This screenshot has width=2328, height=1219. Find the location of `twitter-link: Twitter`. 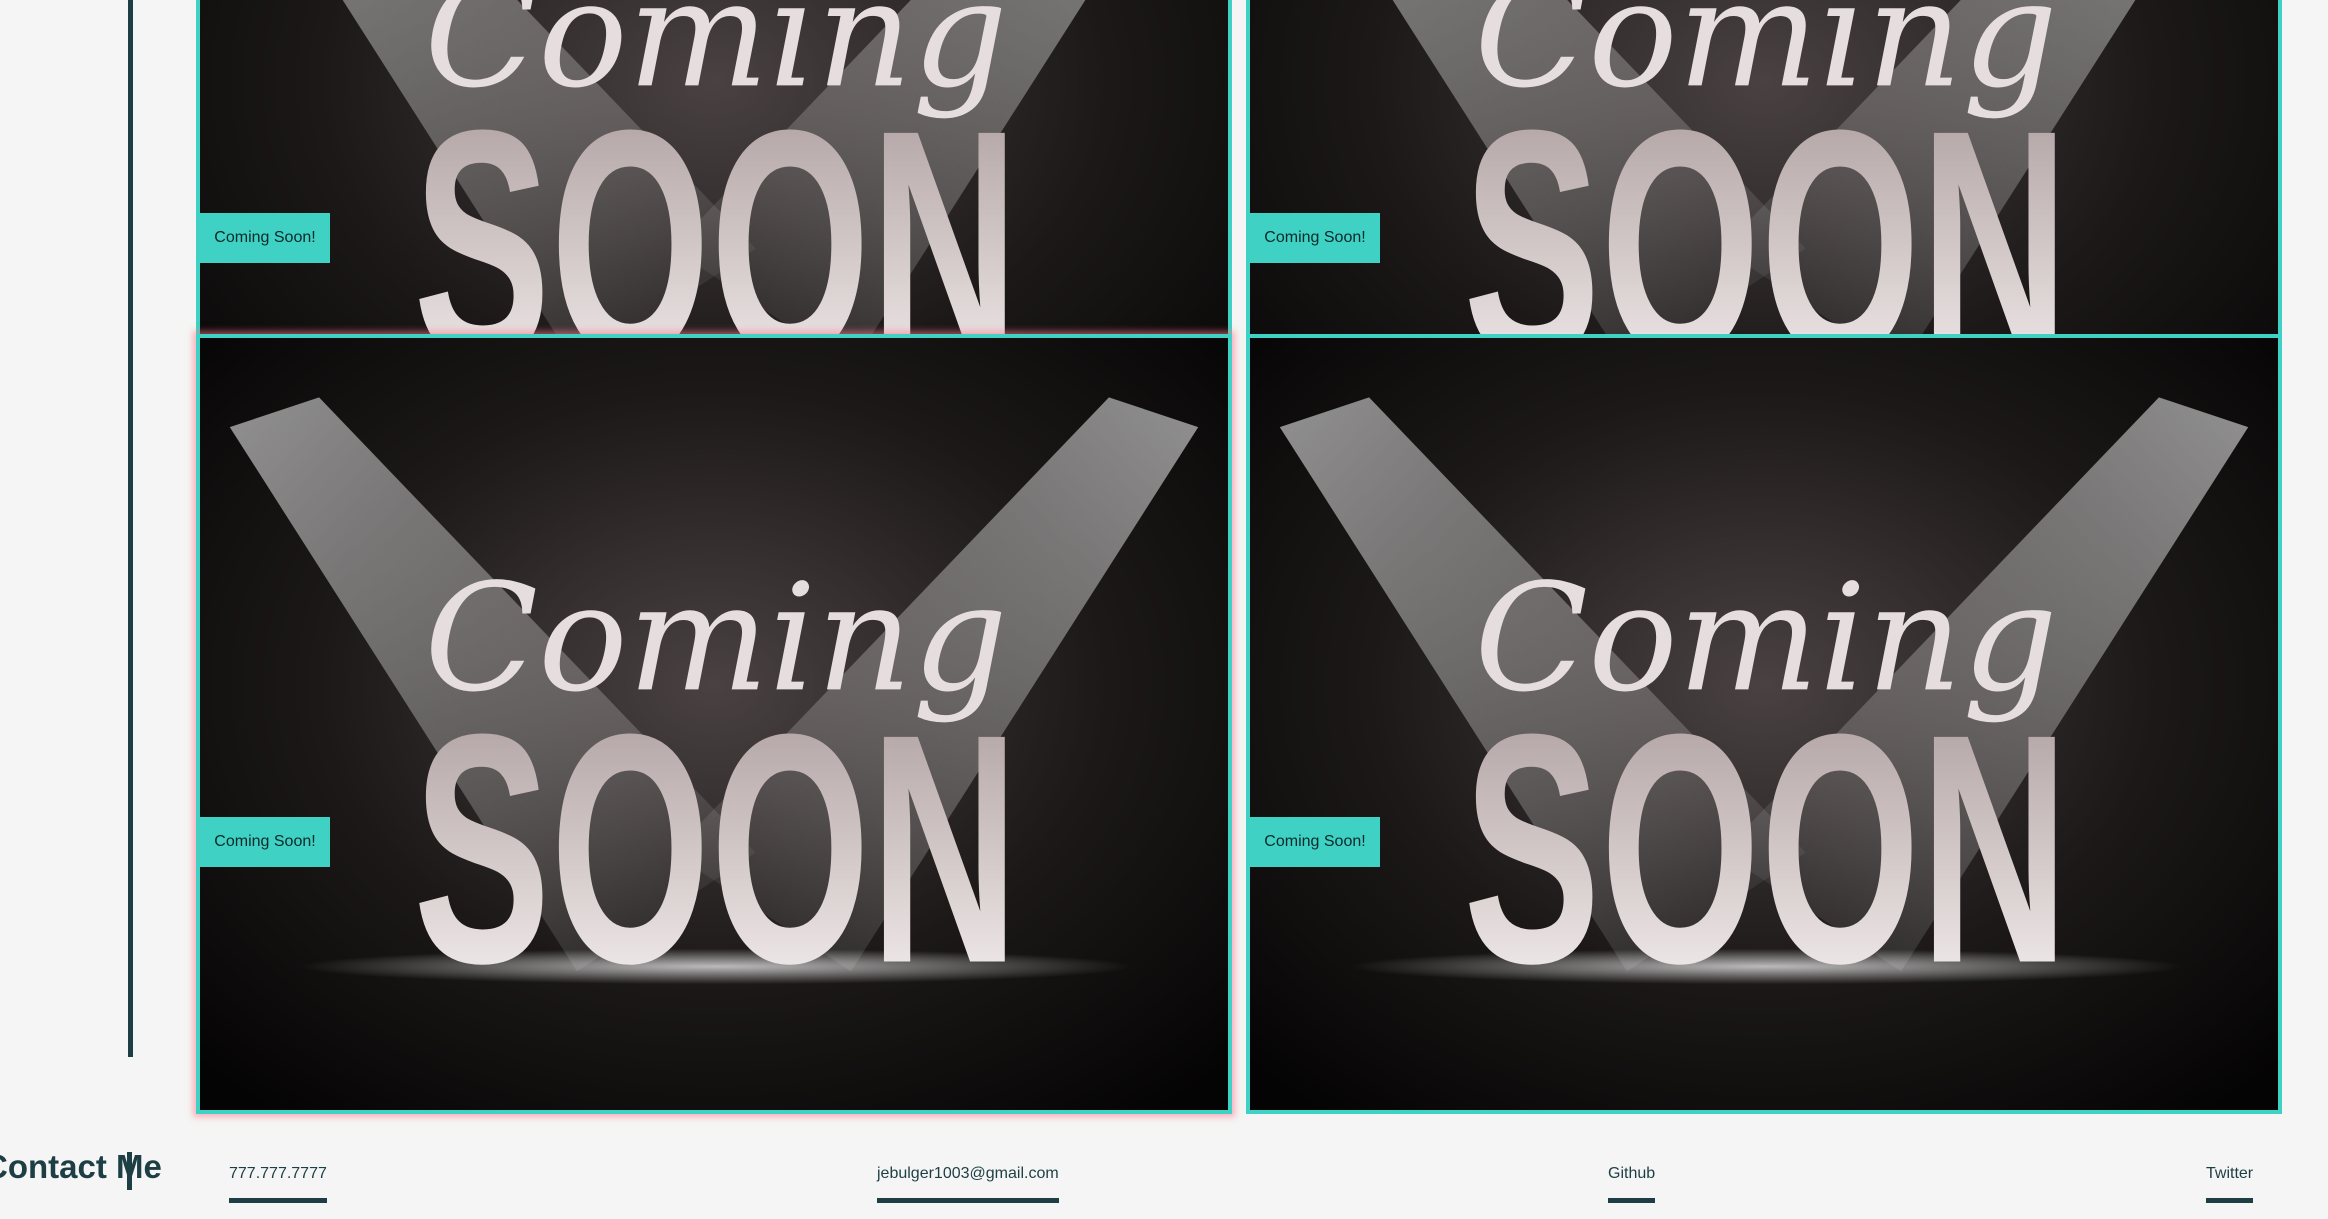

twitter-link: Twitter is located at coordinates (2230, 1183).